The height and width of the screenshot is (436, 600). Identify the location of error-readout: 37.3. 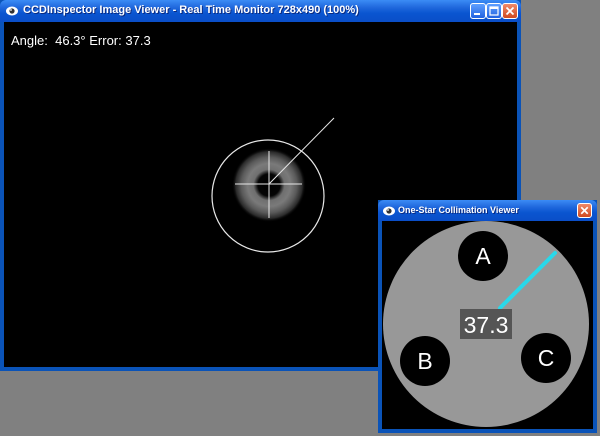
(486, 325).